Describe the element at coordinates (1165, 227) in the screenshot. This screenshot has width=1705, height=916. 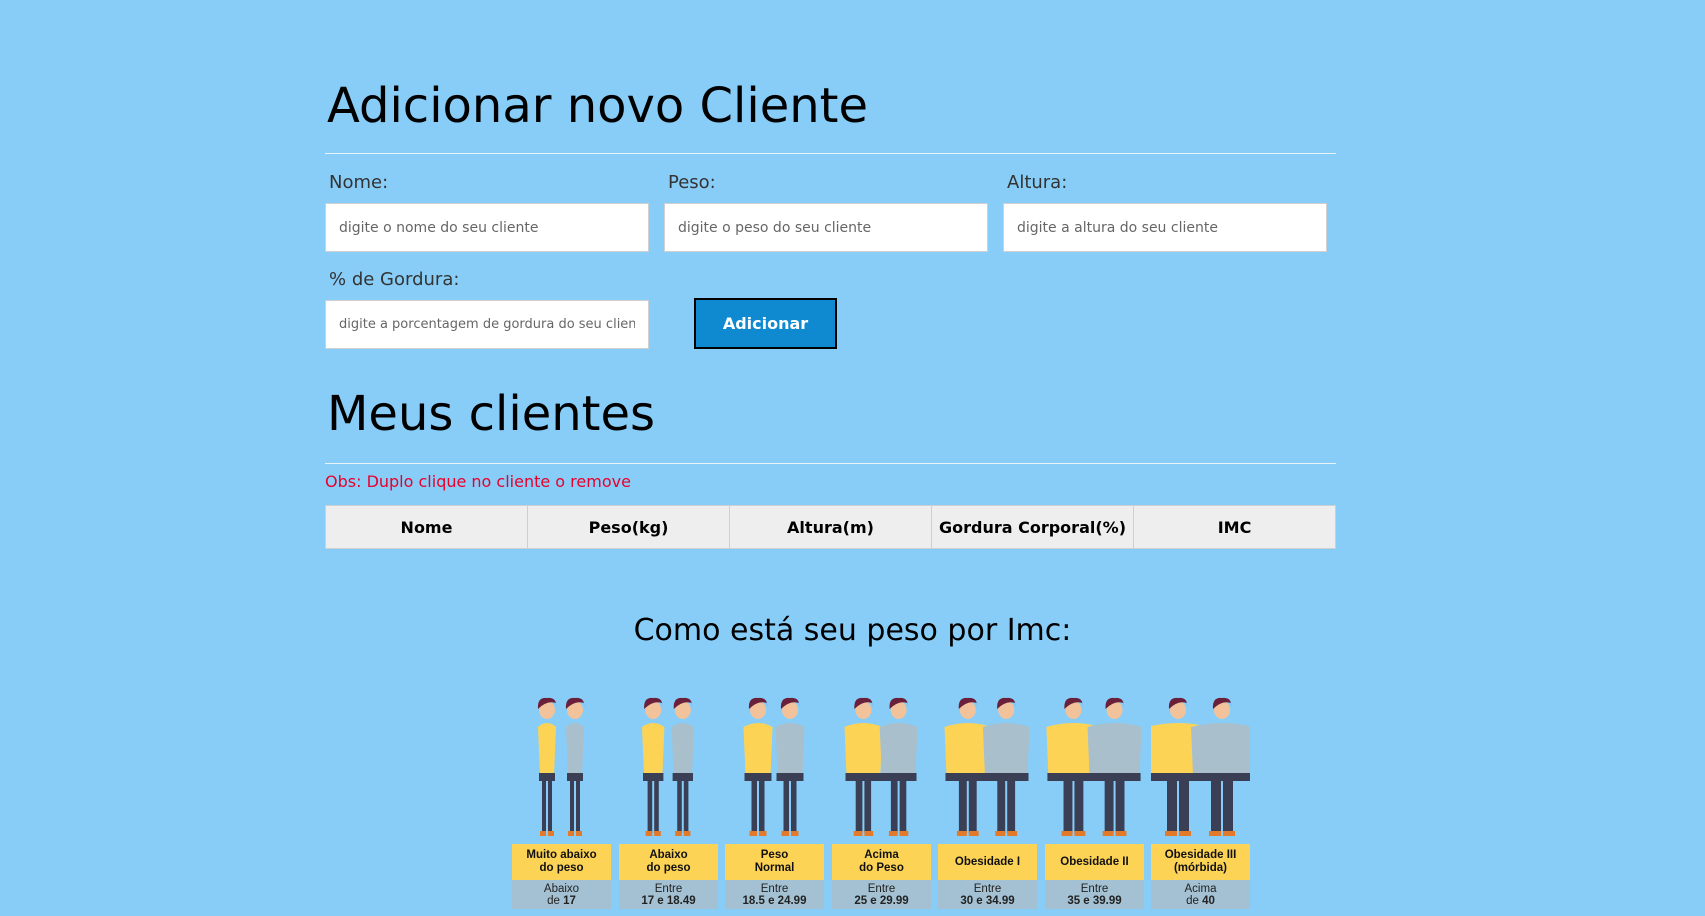
I see `altura-input` at that location.